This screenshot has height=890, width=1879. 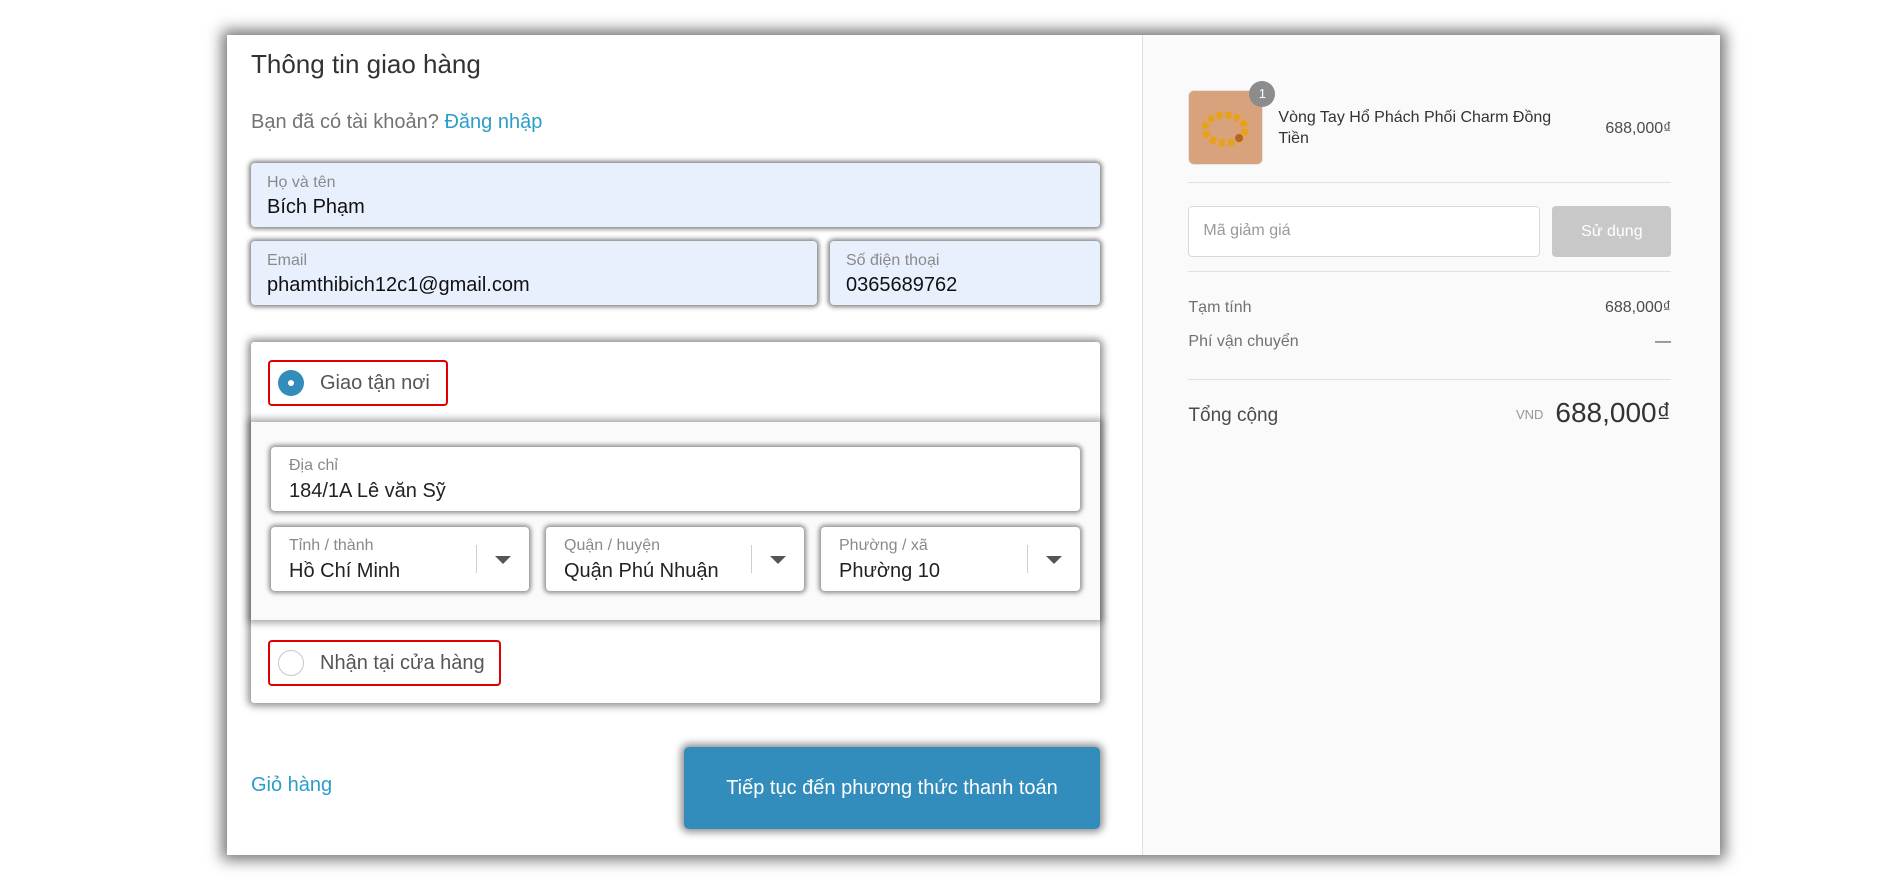 I want to click on page-title: Thông tin giao hàng, so click(x=366, y=64).